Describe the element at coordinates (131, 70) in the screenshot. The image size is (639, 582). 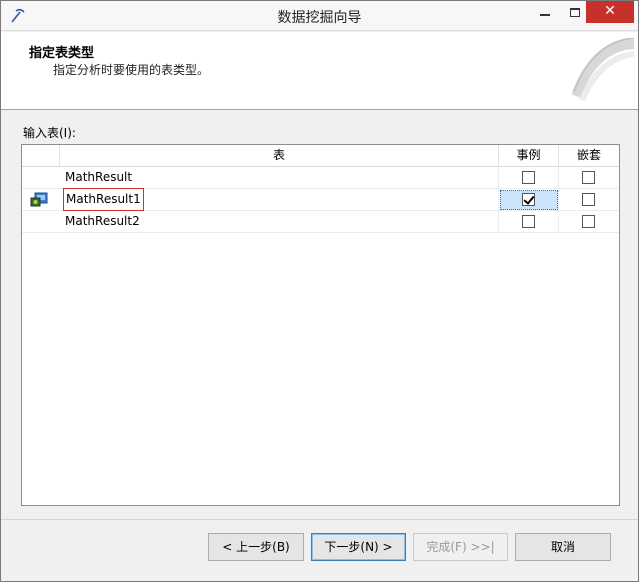
I see `page-subtitle: 指定分析时要使用的表类型。` at that location.